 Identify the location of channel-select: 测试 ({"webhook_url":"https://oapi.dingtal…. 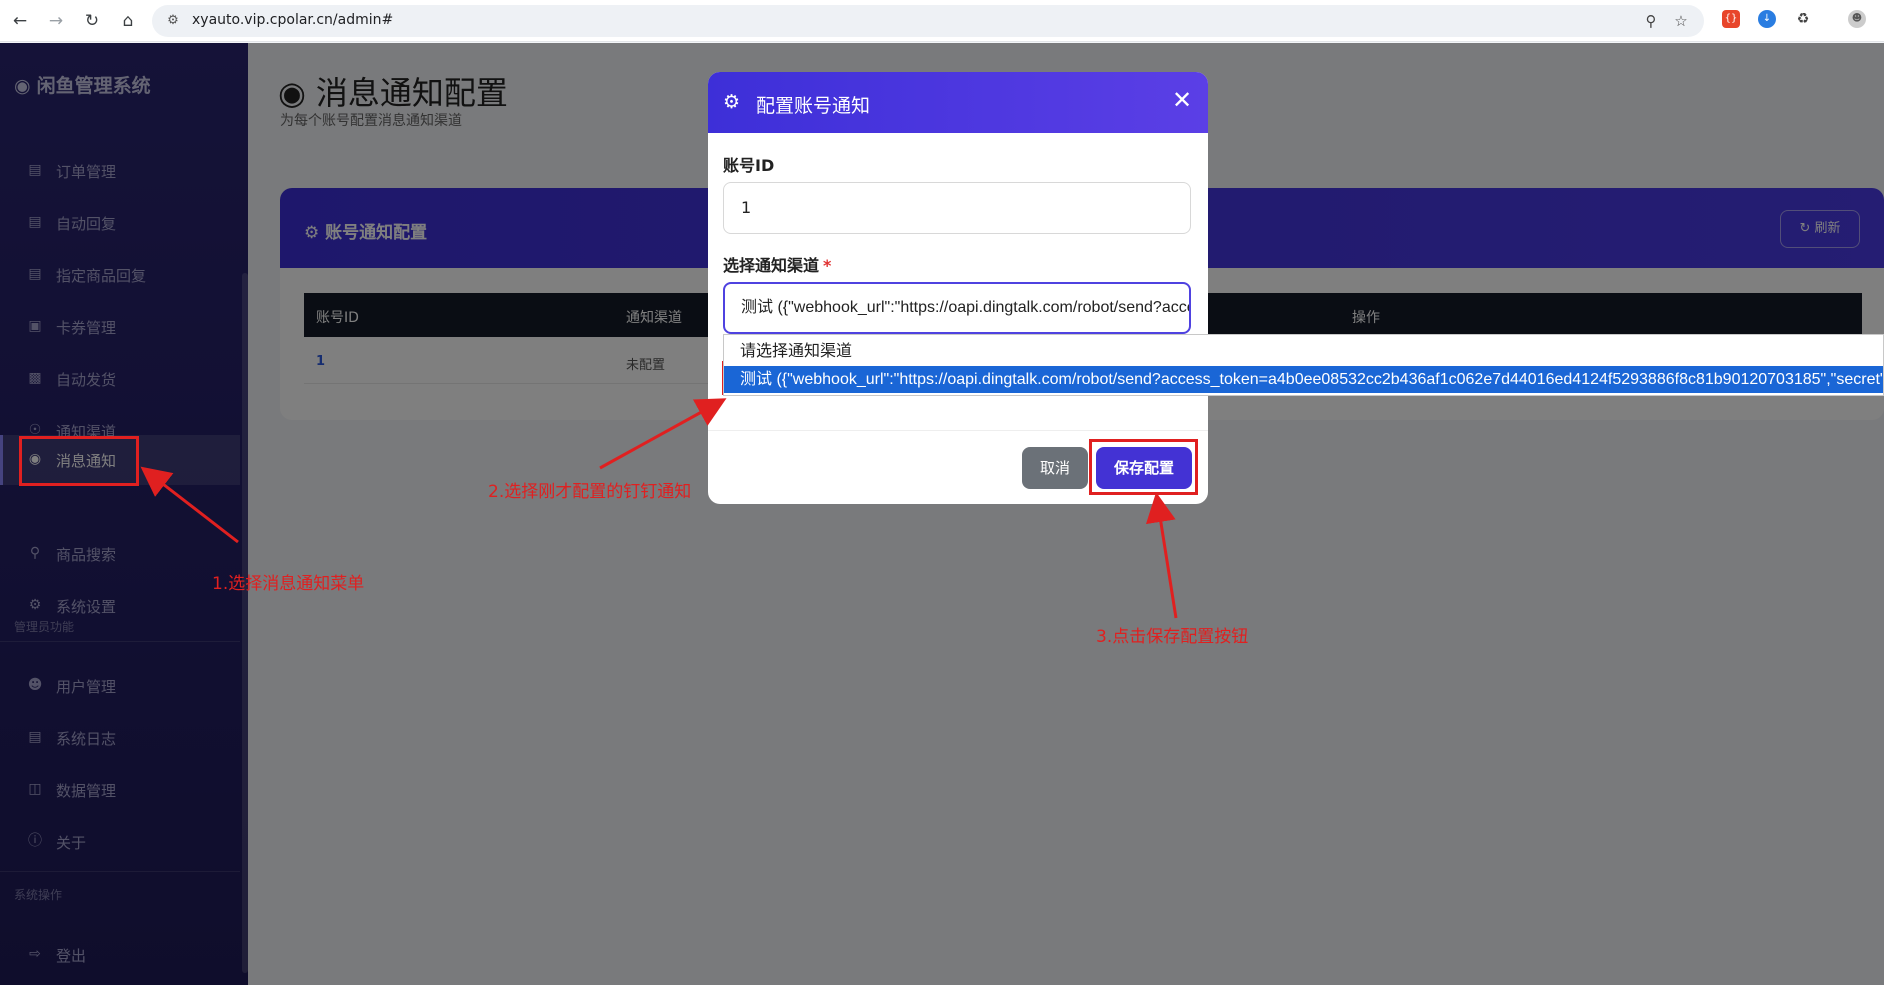
(957, 308).